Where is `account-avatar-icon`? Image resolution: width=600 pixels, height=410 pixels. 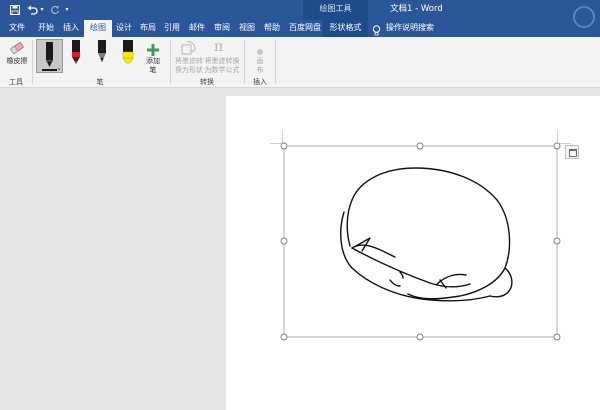 account-avatar-icon is located at coordinates (584, 17).